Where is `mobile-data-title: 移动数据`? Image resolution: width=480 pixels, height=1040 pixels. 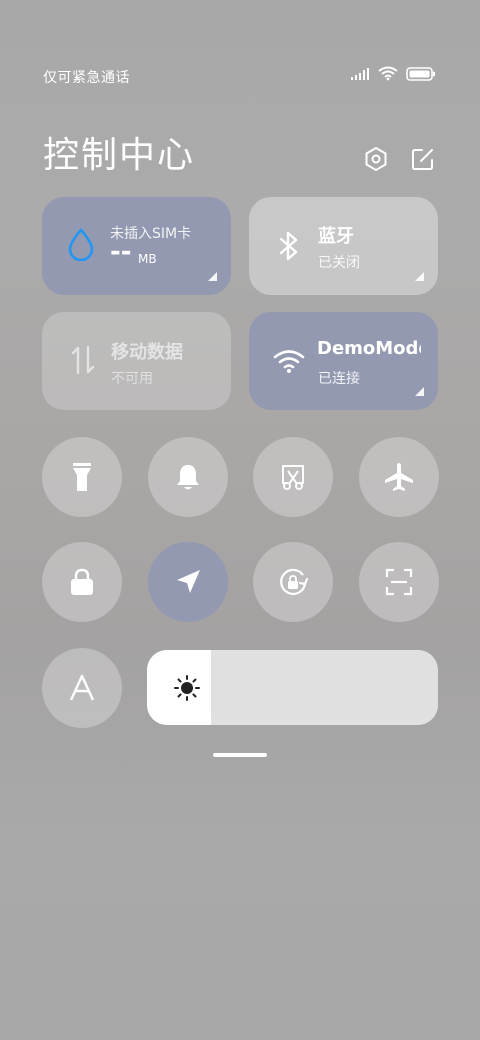
mobile-data-title: 移动数据 is located at coordinates (147, 352).